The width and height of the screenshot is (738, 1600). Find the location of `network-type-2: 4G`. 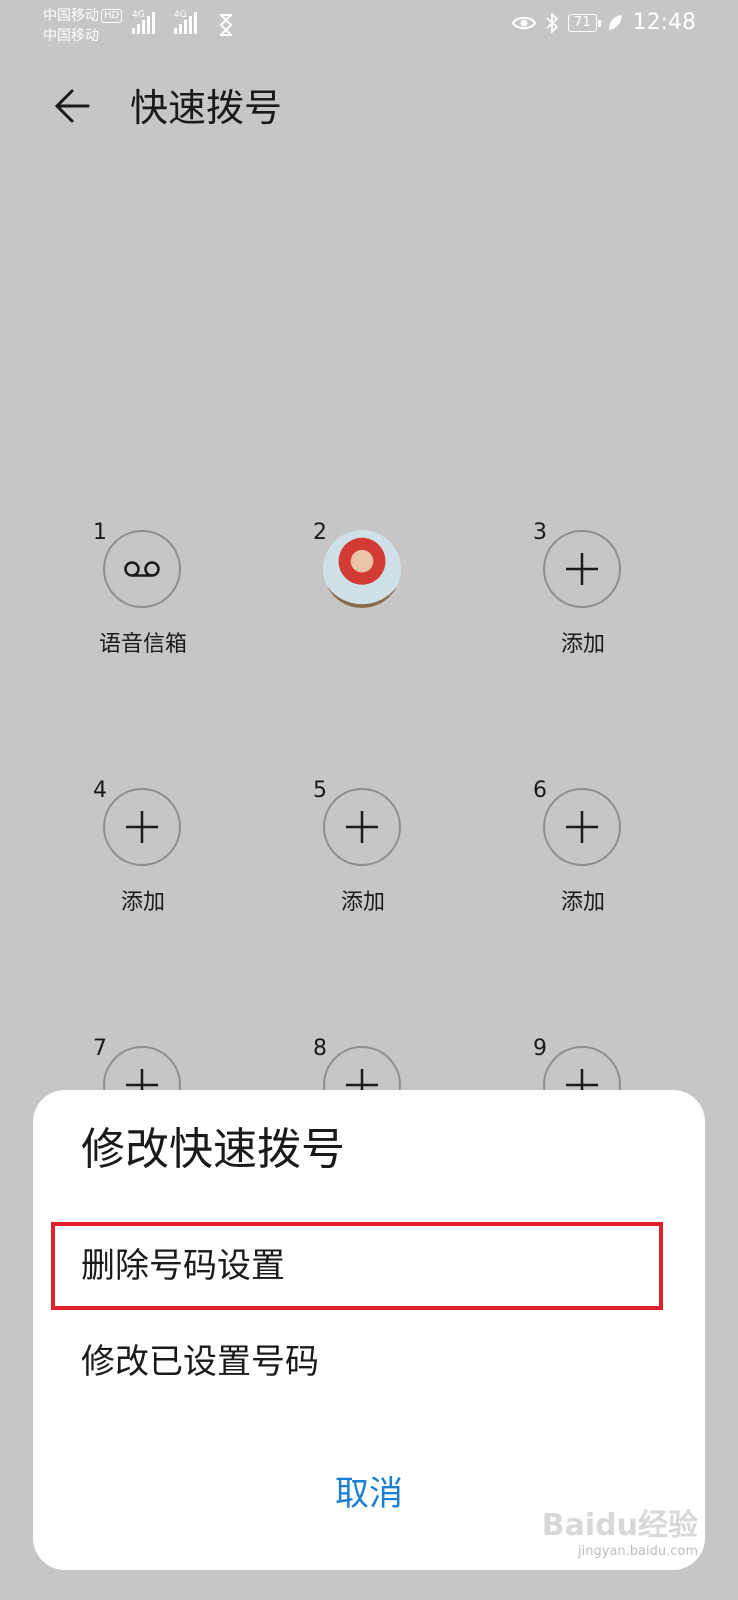

network-type-2: 4G is located at coordinates (180, 15).